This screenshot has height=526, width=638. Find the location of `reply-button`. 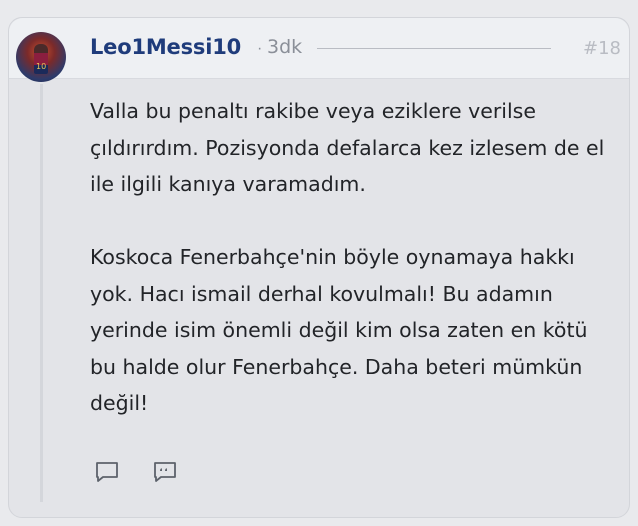

reply-button is located at coordinates (107, 472).